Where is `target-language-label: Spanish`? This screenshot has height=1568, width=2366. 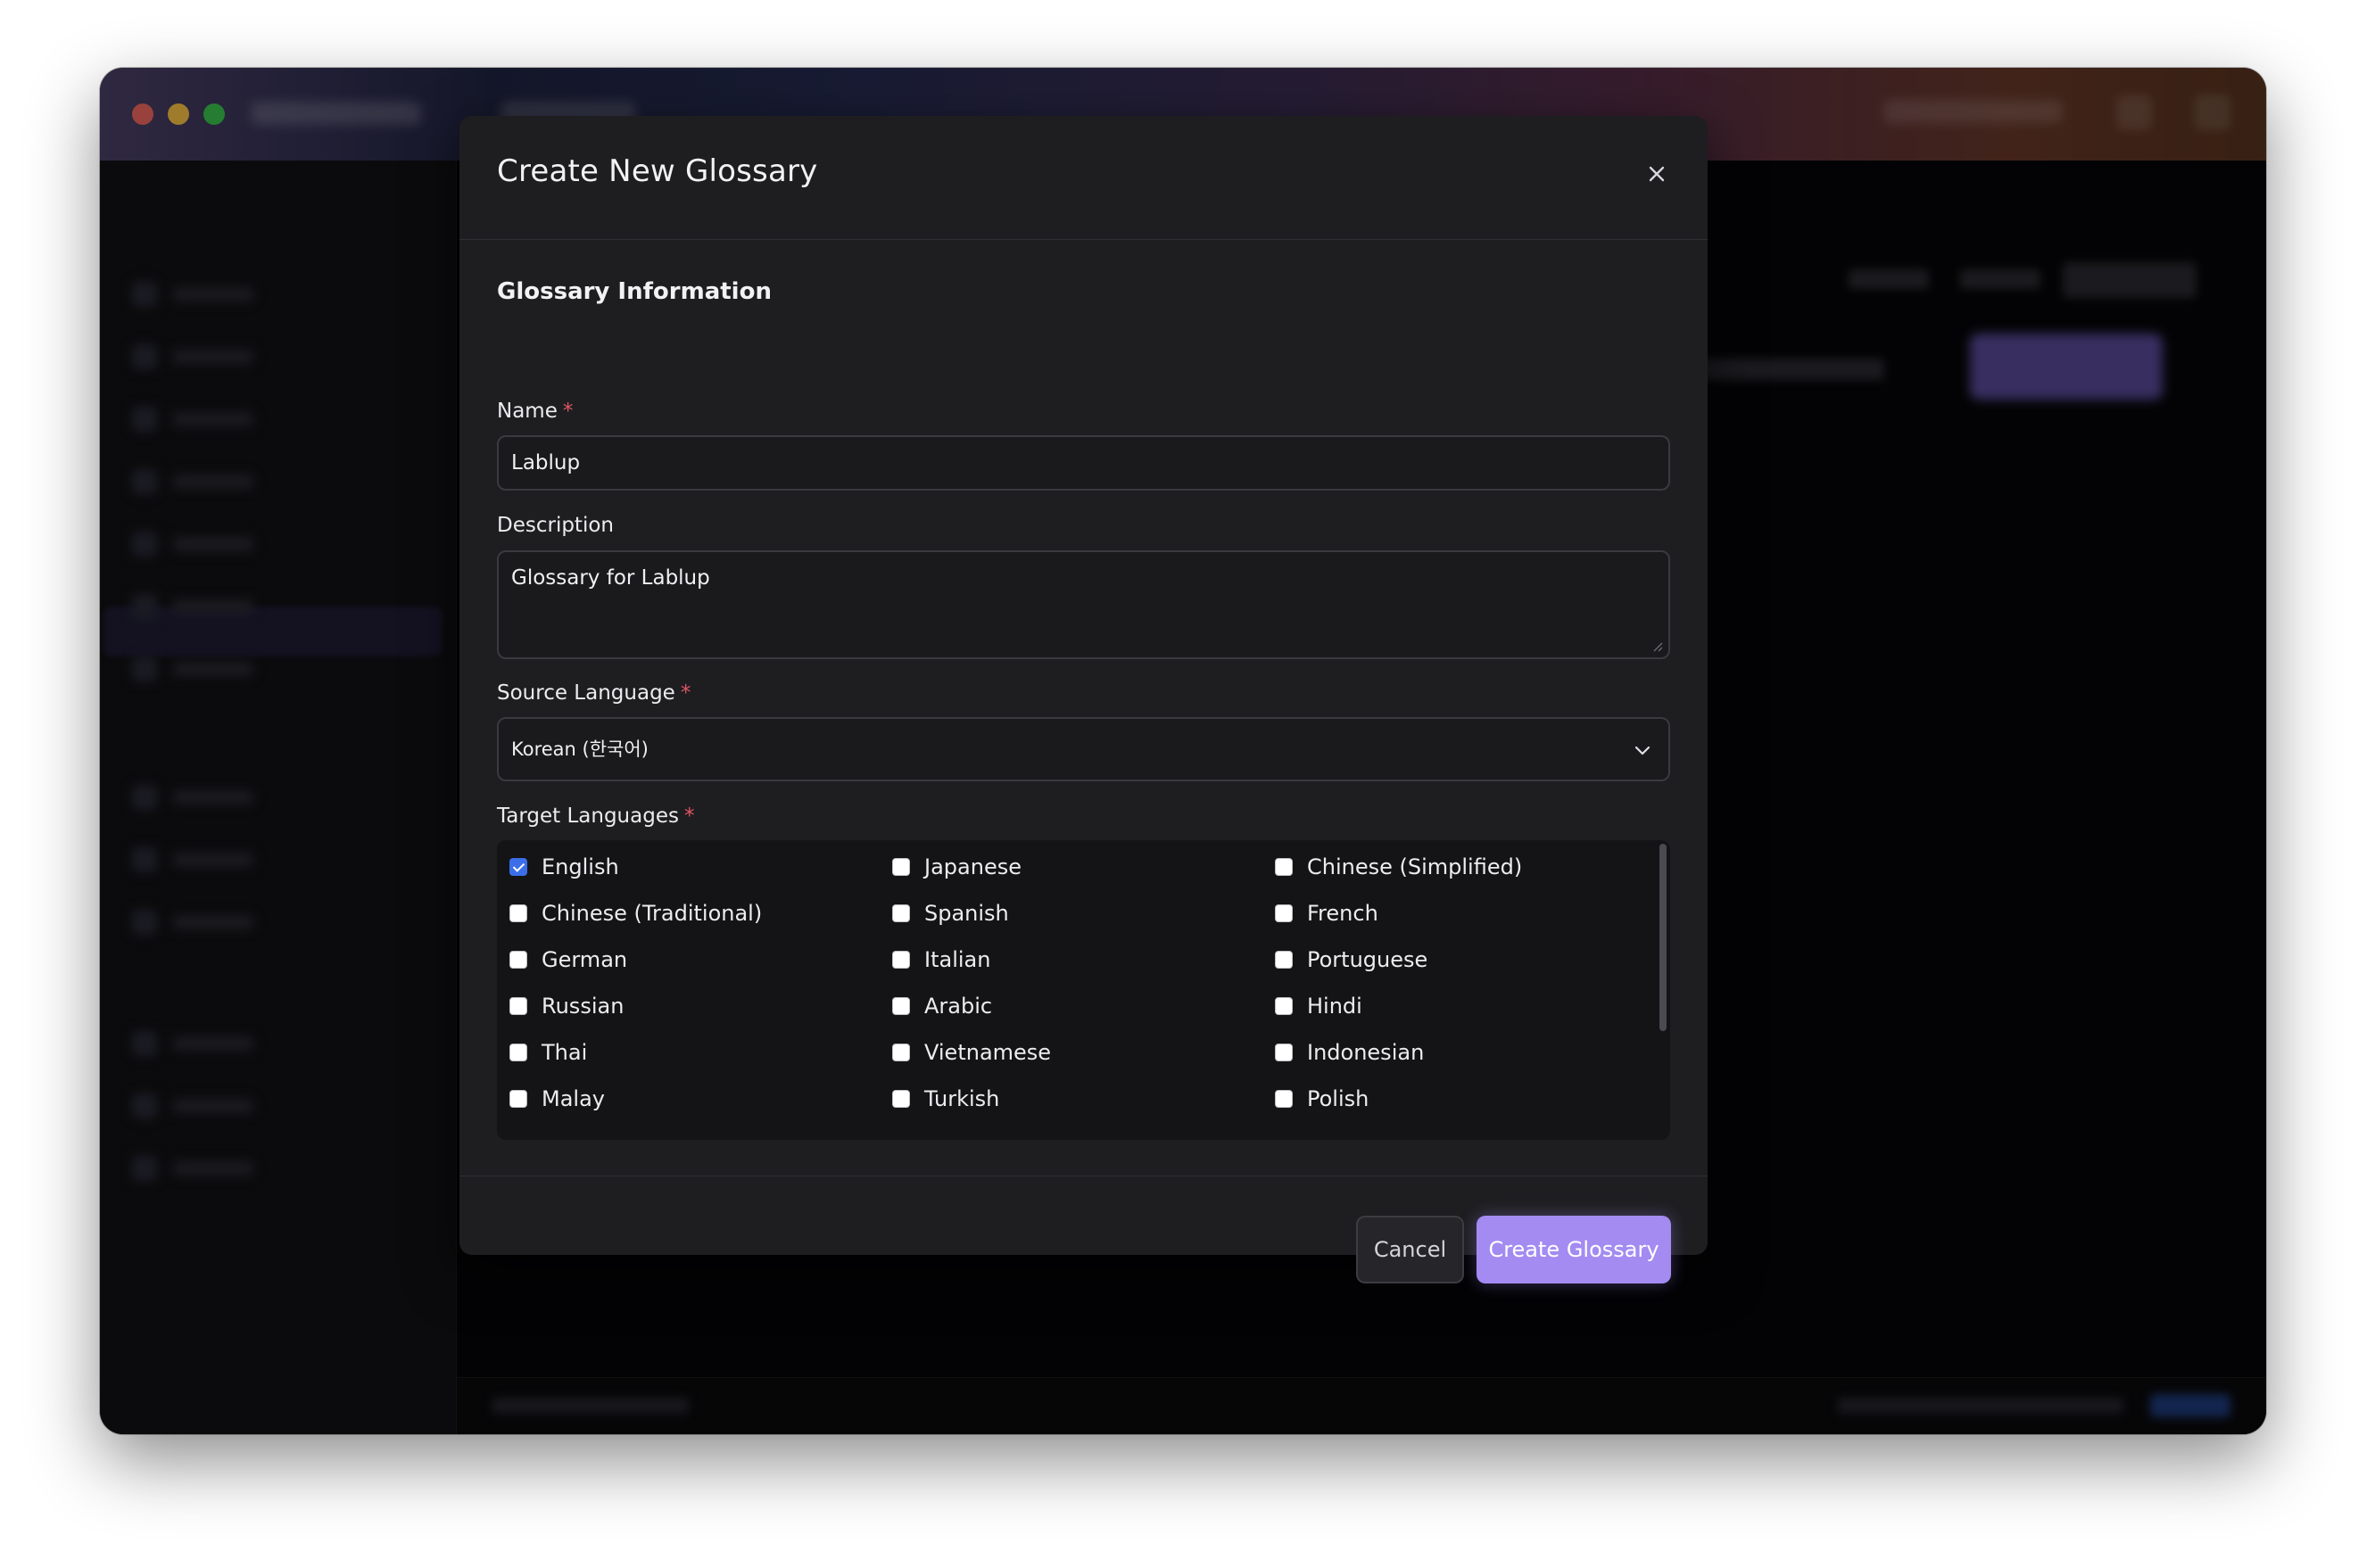
target-language-label: Spanish is located at coordinates (966, 913).